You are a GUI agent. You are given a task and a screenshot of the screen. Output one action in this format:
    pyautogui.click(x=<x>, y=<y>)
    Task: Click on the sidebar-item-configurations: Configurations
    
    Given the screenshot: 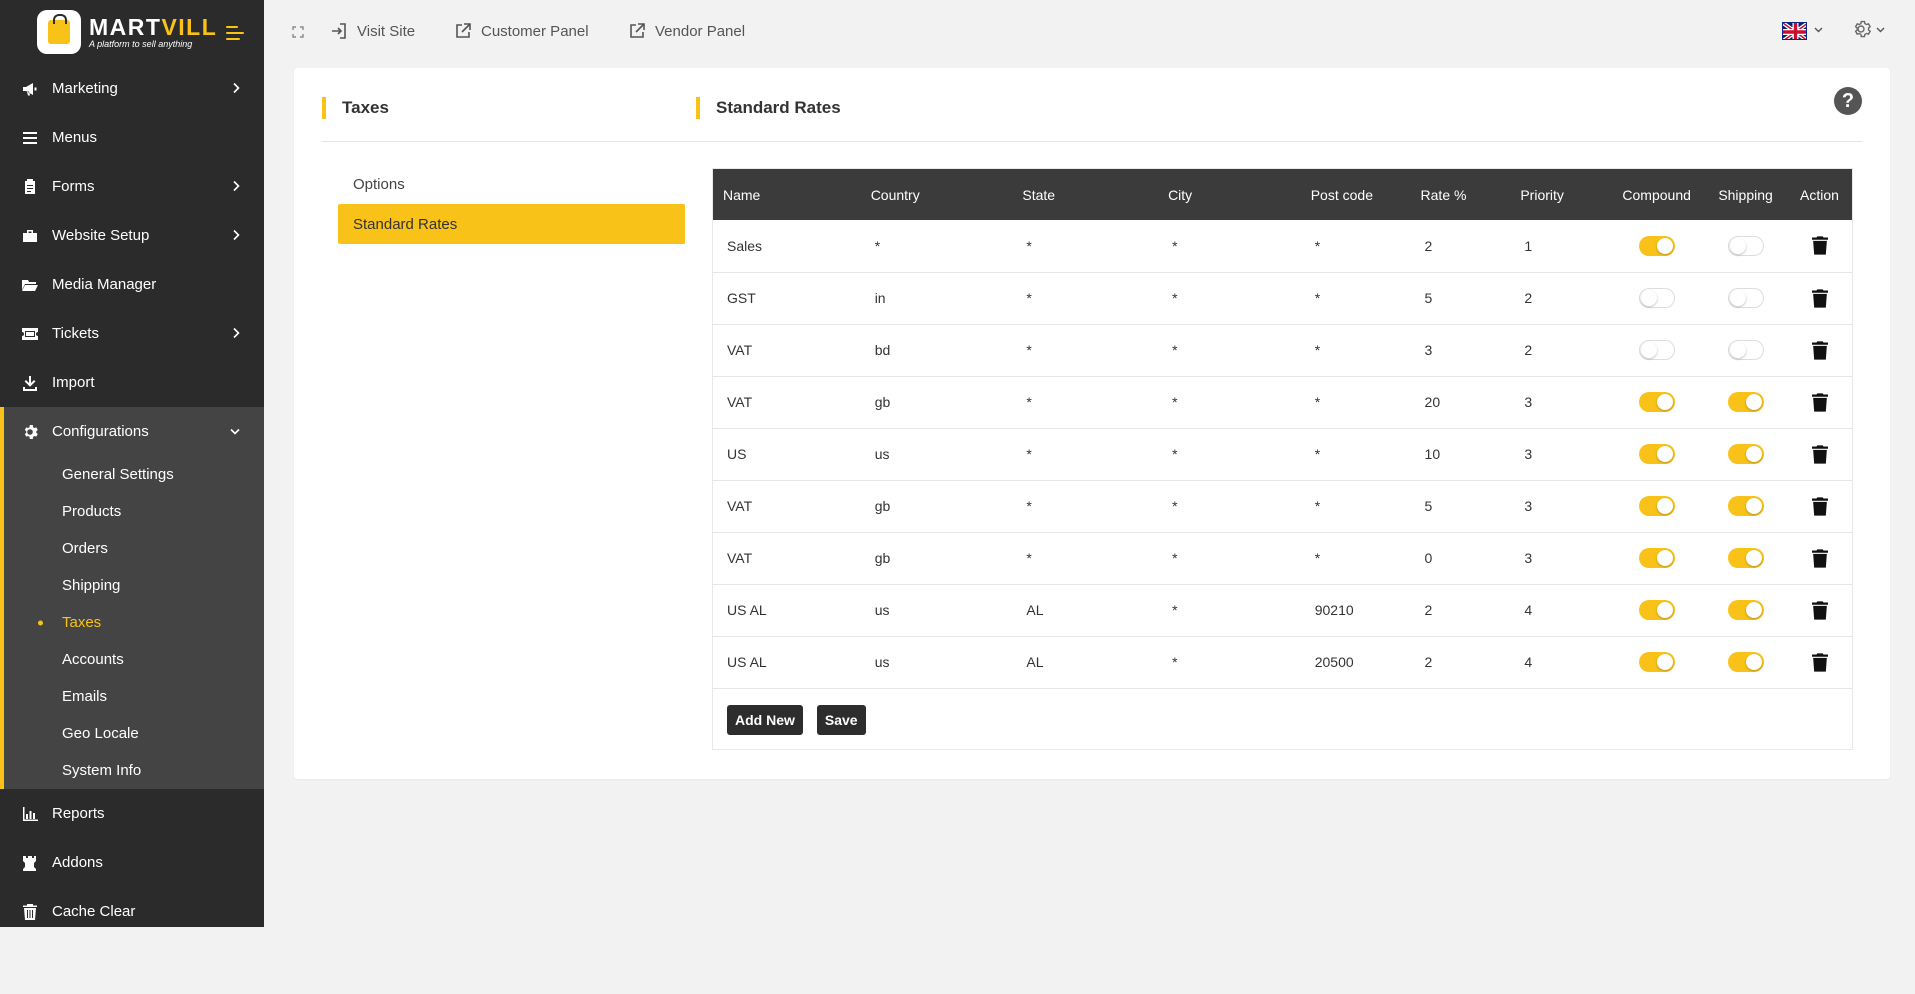 What is the action you would take?
    pyautogui.click(x=134, y=431)
    